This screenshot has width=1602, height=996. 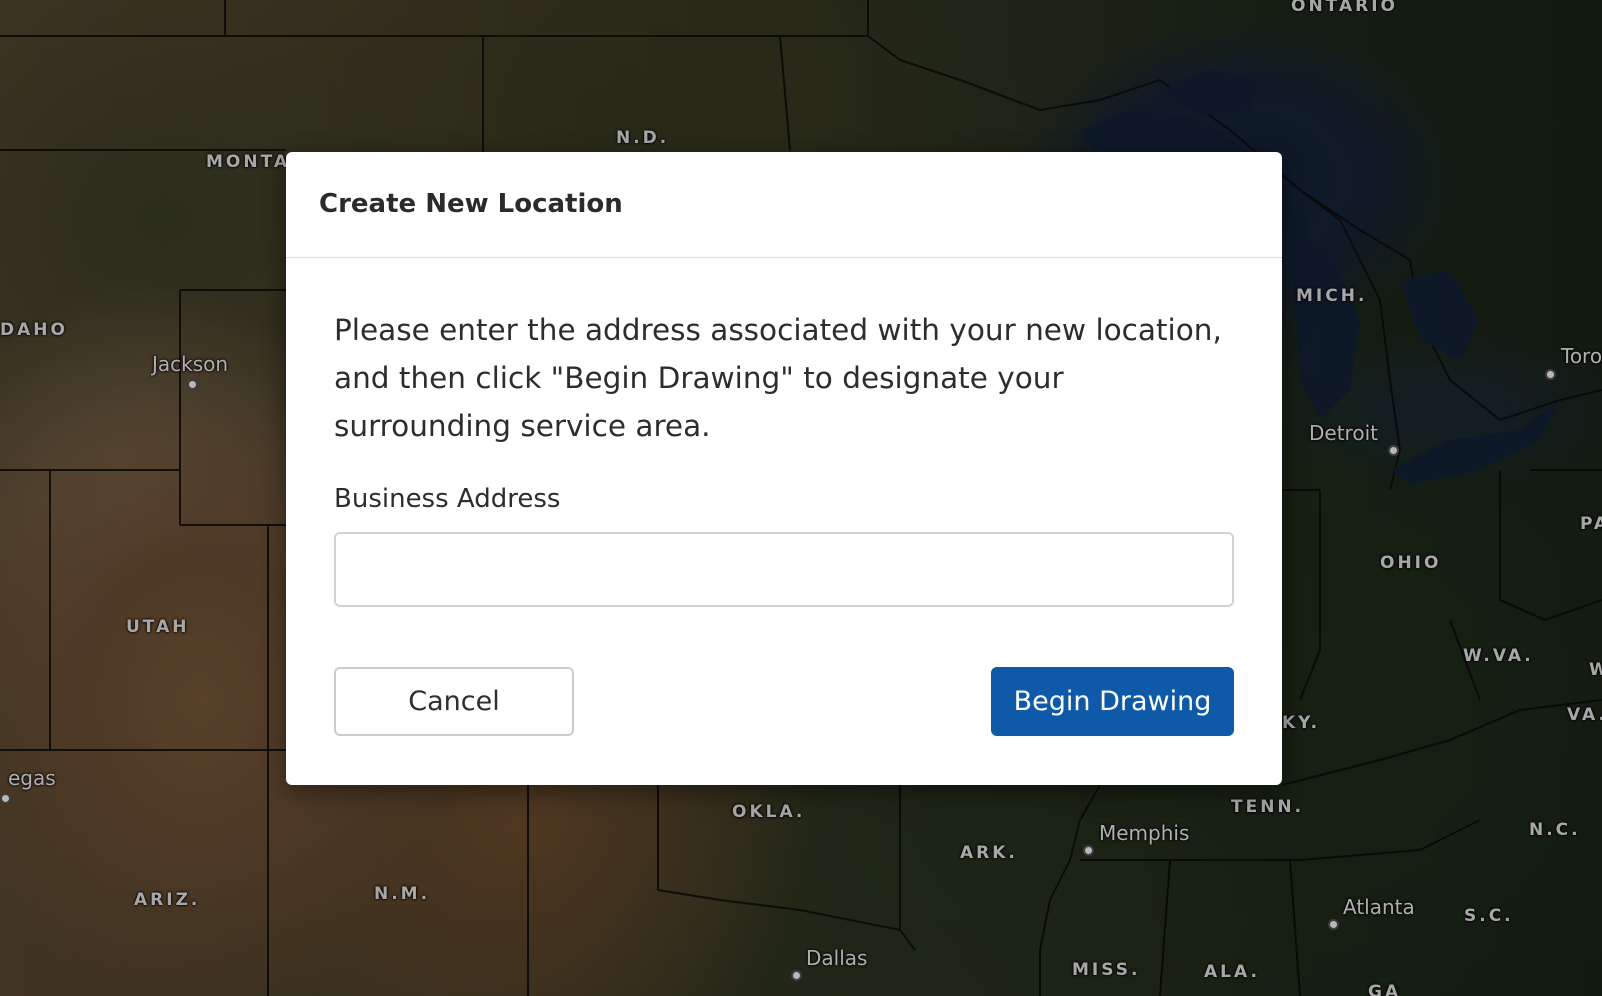 I want to click on business-address-input, so click(x=784, y=569).